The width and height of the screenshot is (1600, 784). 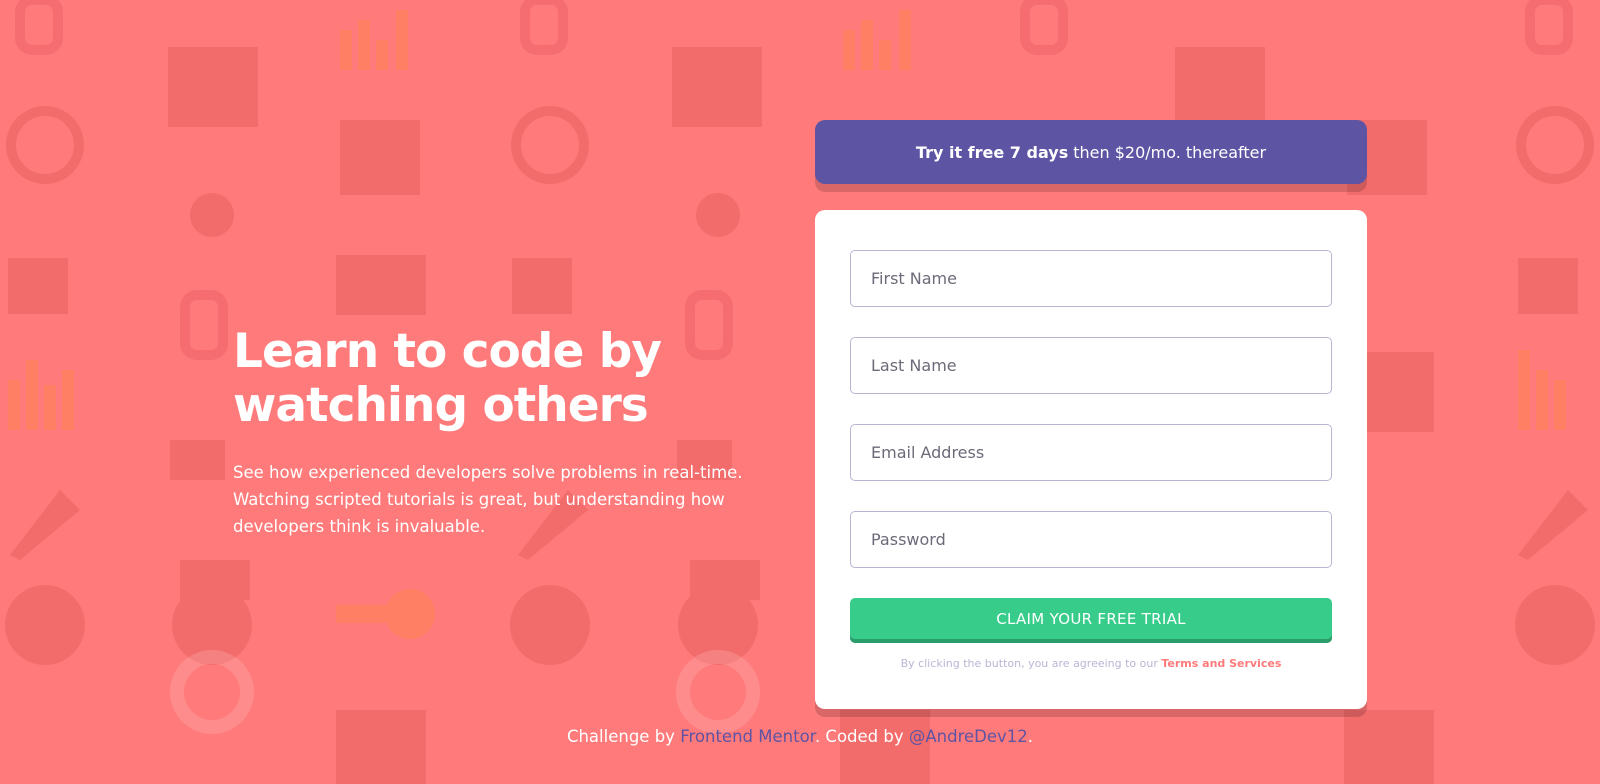 I want to click on promo-rest-text: then $20/mo. thereafter, so click(x=1170, y=152).